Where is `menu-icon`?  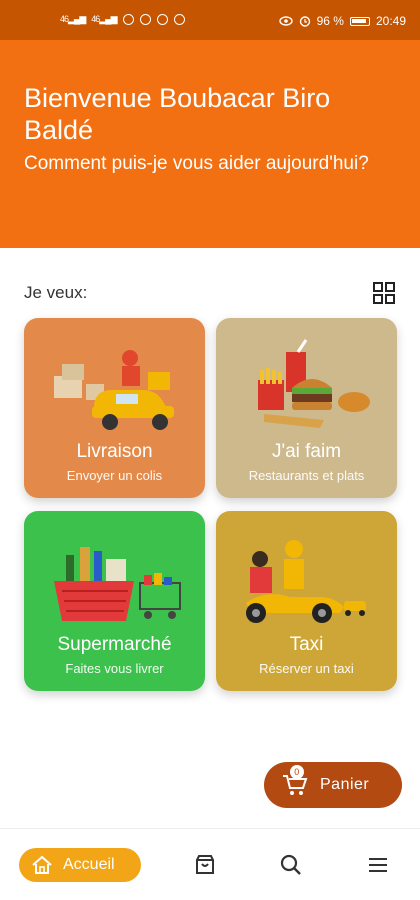
menu-icon is located at coordinates (378, 865).